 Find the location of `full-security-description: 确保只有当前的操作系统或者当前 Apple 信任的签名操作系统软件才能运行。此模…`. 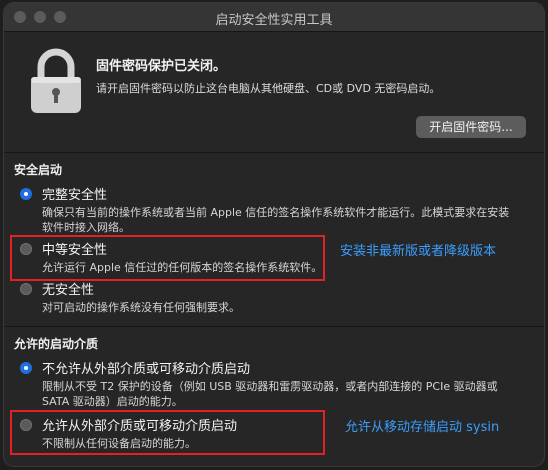

full-security-description: 确保只有当前的操作系统或者当前 Apple 信任的签名操作系统软件才能运行。此模… is located at coordinates (276, 220).